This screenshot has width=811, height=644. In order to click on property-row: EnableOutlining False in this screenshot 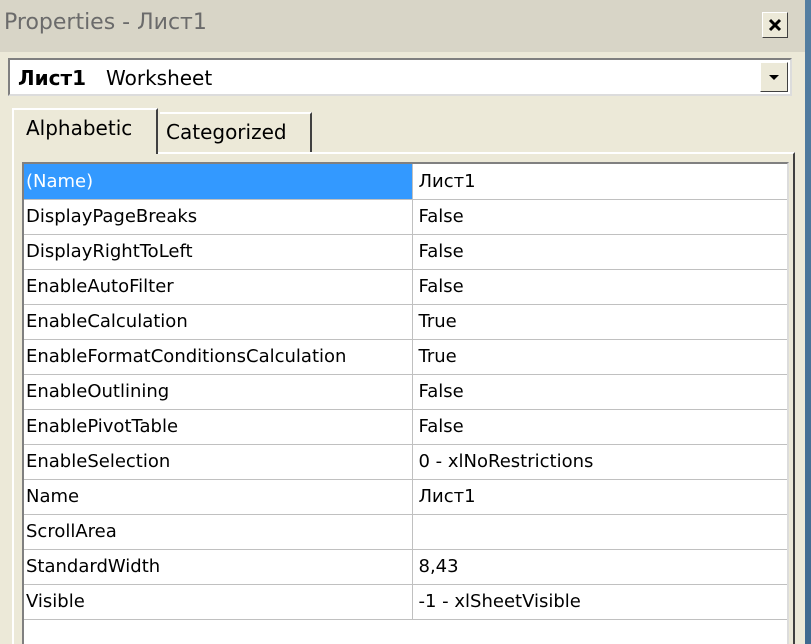, I will do `click(405, 392)`.